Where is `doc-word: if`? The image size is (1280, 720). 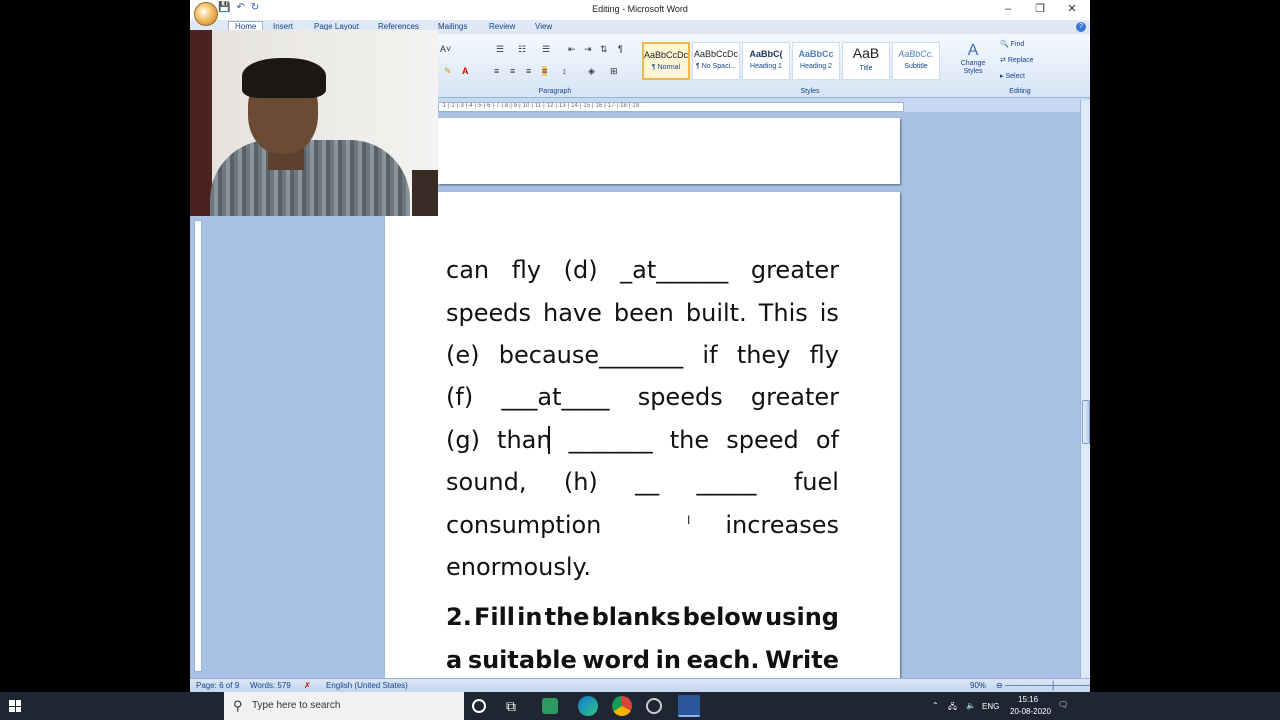
doc-word: if is located at coordinates (710, 355).